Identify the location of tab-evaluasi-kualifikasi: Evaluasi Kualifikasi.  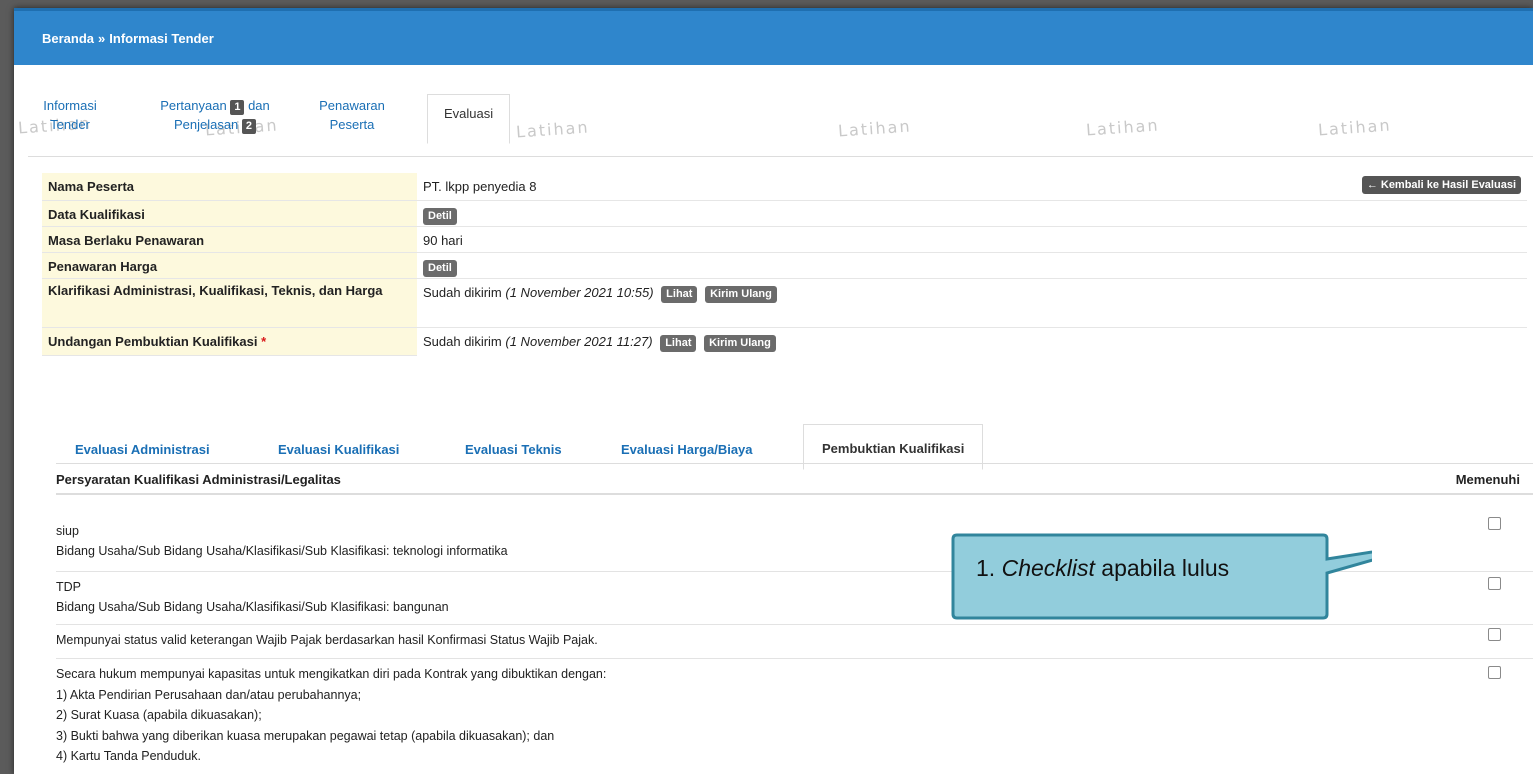
(338, 449).